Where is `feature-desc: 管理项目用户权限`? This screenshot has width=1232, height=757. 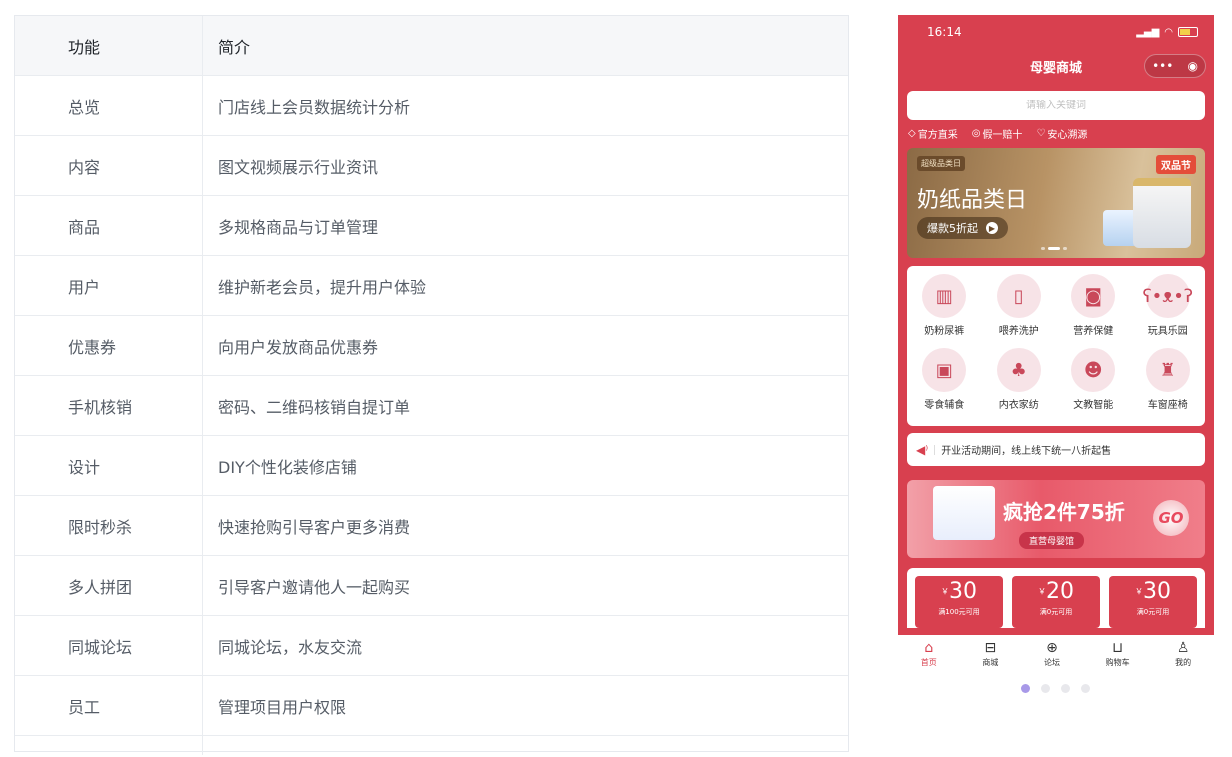
feature-desc: 管理项目用户权限 is located at coordinates (282, 707).